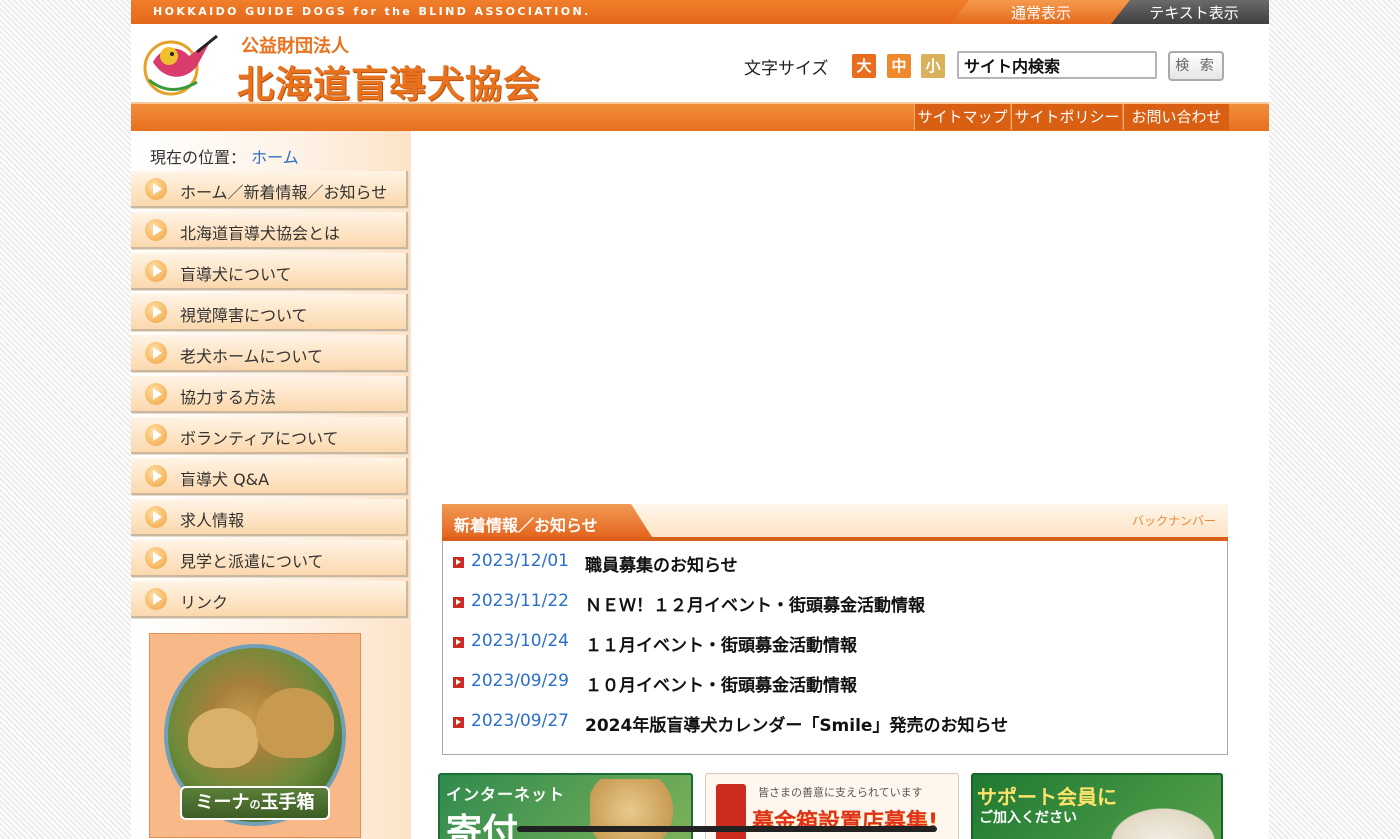 The height and width of the screenshot is (839, 1400). I want to click on menu-item-label: 盲導犬について, so click(236, 274).